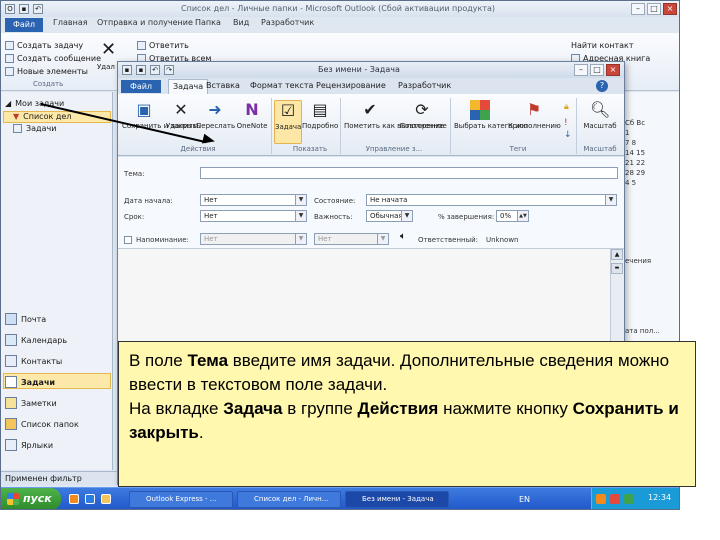 The height and width of the screenshot is (540, 720). I want to click on recurrence-icon: ⟳, so click(422, 109).